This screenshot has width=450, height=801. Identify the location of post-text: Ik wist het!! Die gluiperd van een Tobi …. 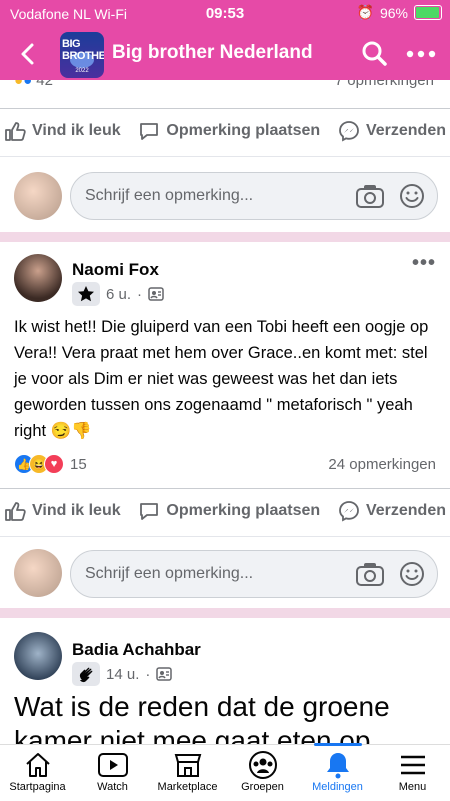
(221, 379).